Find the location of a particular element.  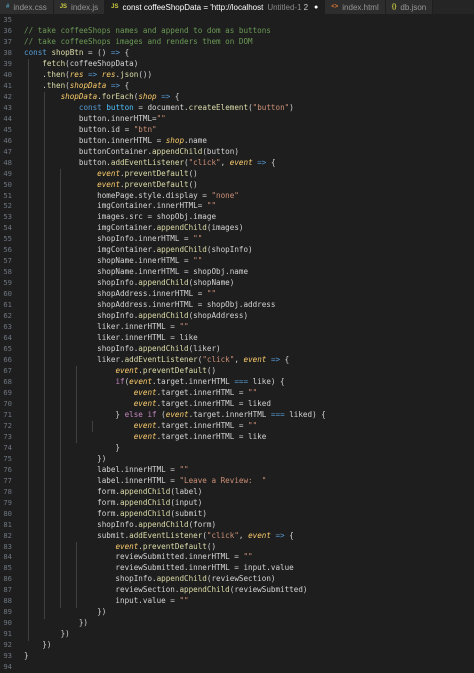

line-number: 93 is located at coordinates (7, 656).